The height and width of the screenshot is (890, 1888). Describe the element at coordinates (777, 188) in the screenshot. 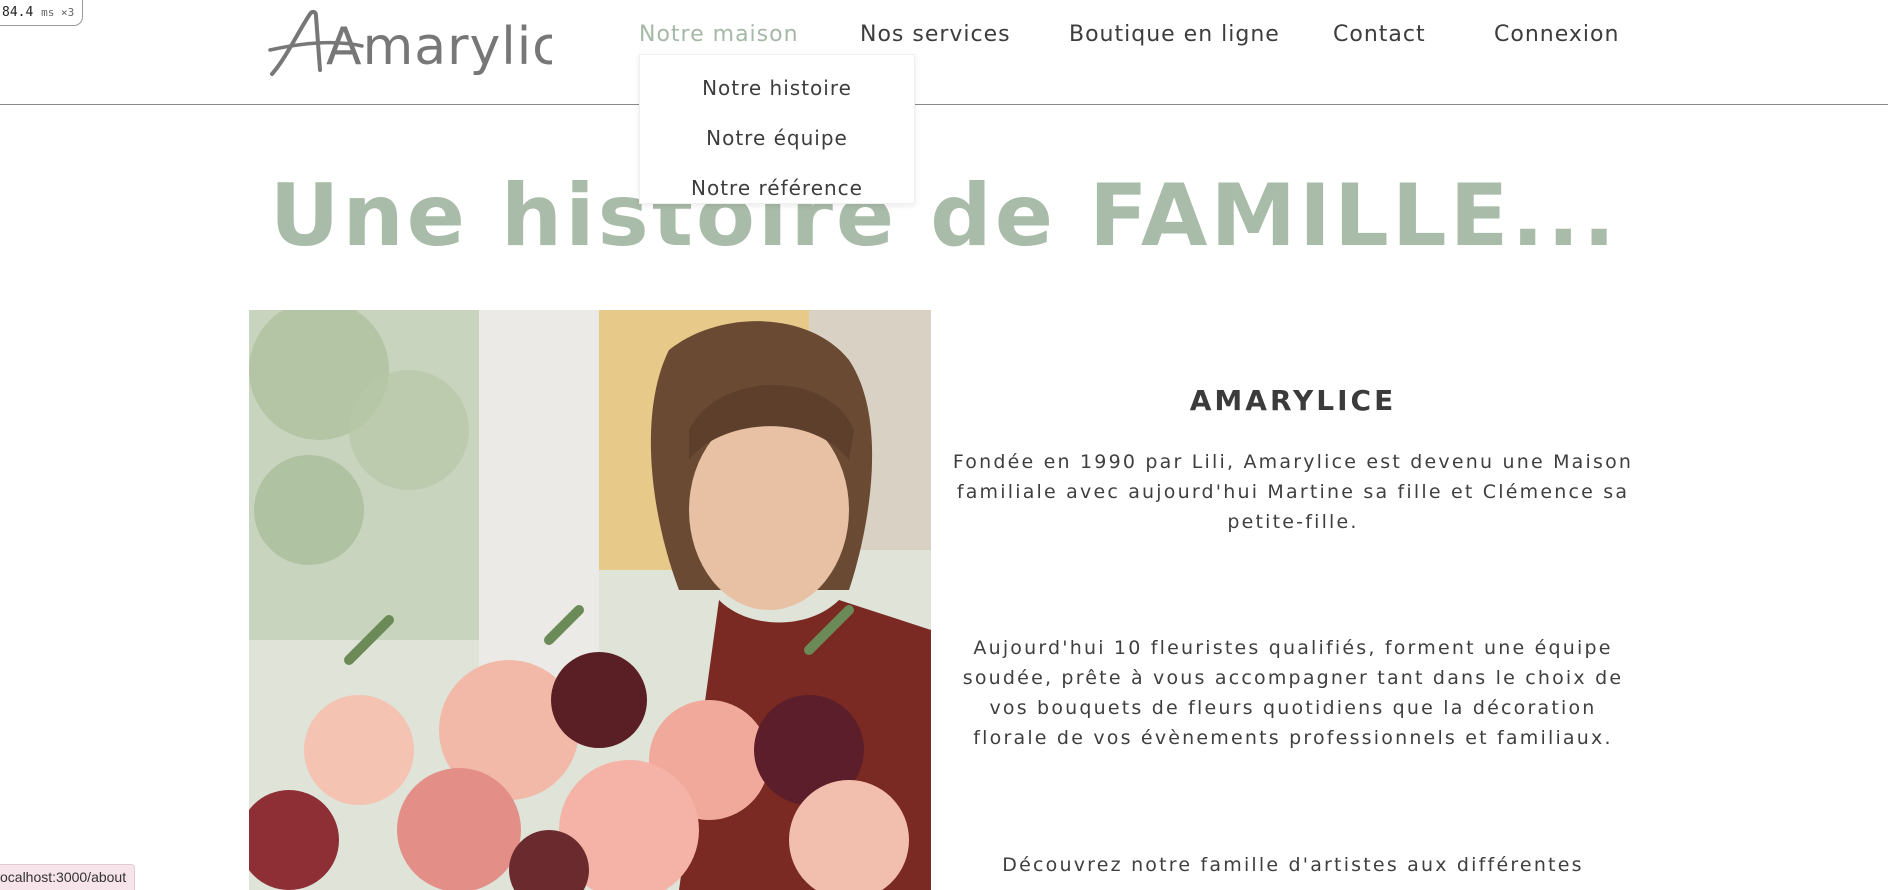

I see `dropdown-item-notre-reference: Notre référence` at that location.